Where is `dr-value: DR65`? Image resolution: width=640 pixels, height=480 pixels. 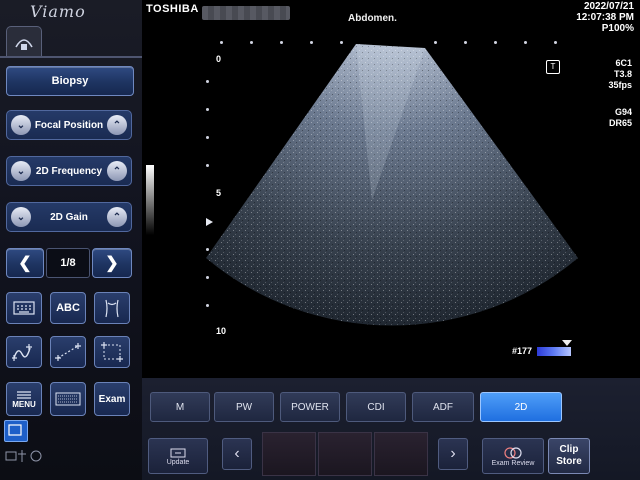
dr-value: DR65 is located at coordinates (620, 123).